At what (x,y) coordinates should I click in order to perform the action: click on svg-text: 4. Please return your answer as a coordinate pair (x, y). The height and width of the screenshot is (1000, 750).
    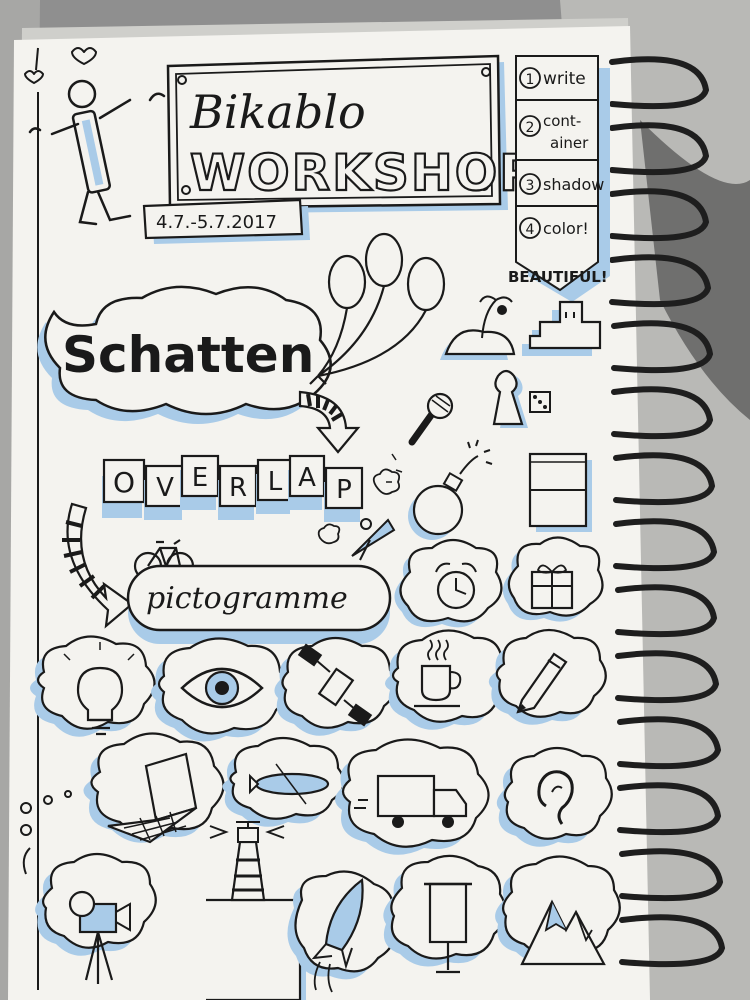
    Looking at the image, I should click on (530, 230).